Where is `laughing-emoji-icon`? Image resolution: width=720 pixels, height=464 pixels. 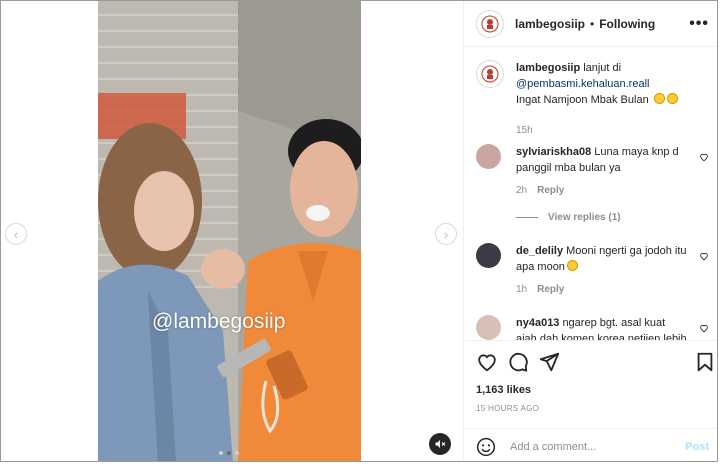
laughing-emoji-icon is located at coordinates (572, 265).